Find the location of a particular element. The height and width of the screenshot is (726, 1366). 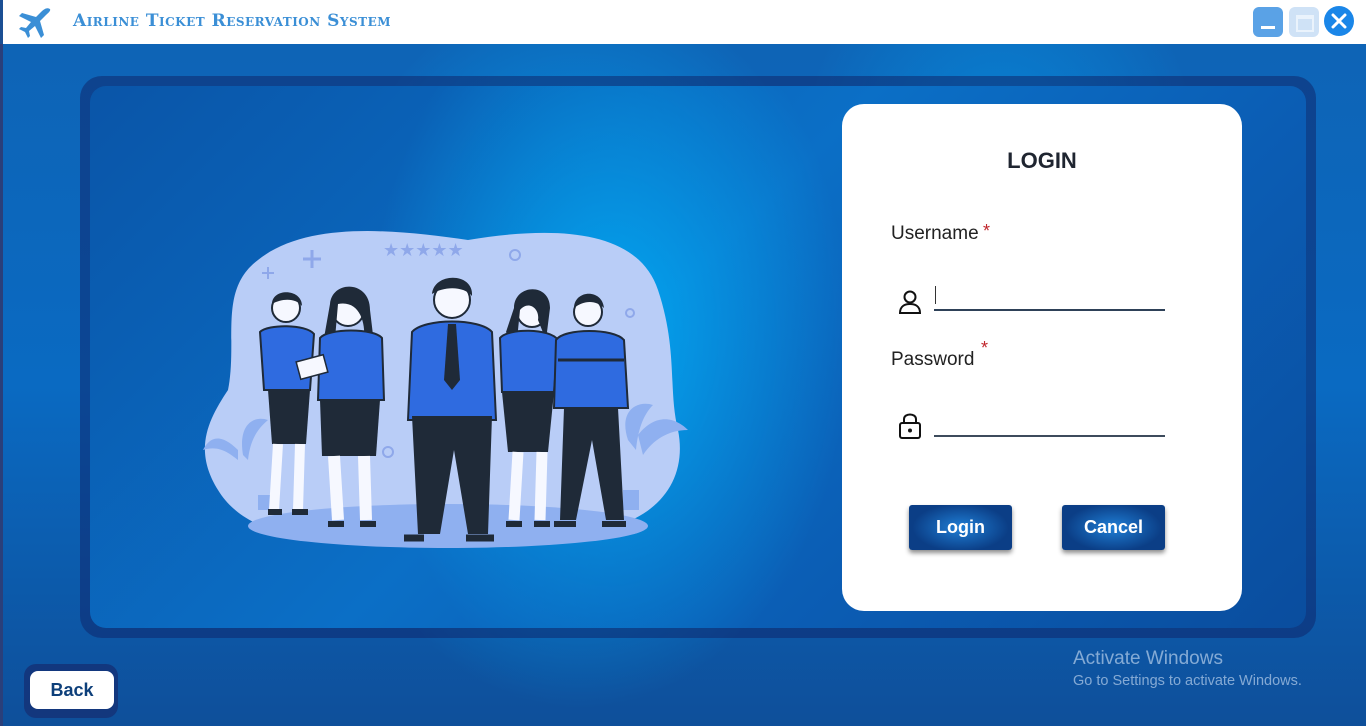

cancel-button: Cancel is located at coordinates (1113, 527).